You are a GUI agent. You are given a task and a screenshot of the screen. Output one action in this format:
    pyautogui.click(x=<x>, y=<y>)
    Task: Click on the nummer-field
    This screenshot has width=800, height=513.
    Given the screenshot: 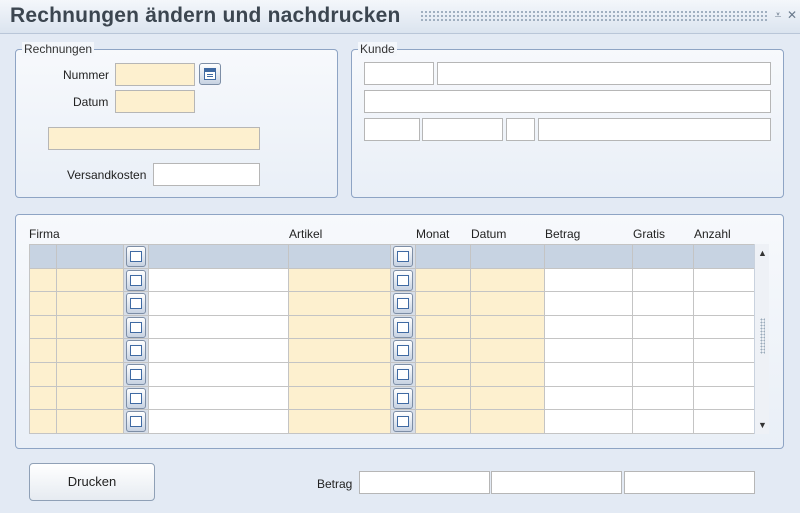 What is the action you would take?
    pyautogui.click(x=155, y=74)
    